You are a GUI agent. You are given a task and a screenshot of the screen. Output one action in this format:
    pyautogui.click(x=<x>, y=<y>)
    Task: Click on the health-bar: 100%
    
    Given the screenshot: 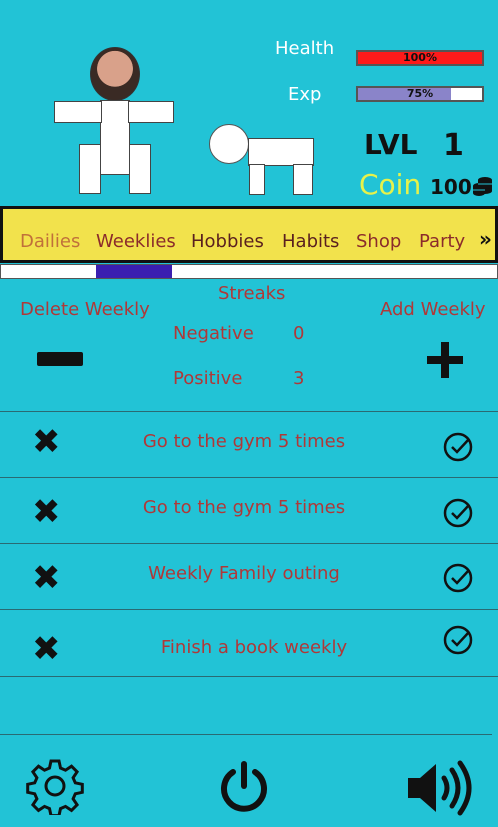 What is the action you would take?
    pyautogui.click(x=420, y=58)
    